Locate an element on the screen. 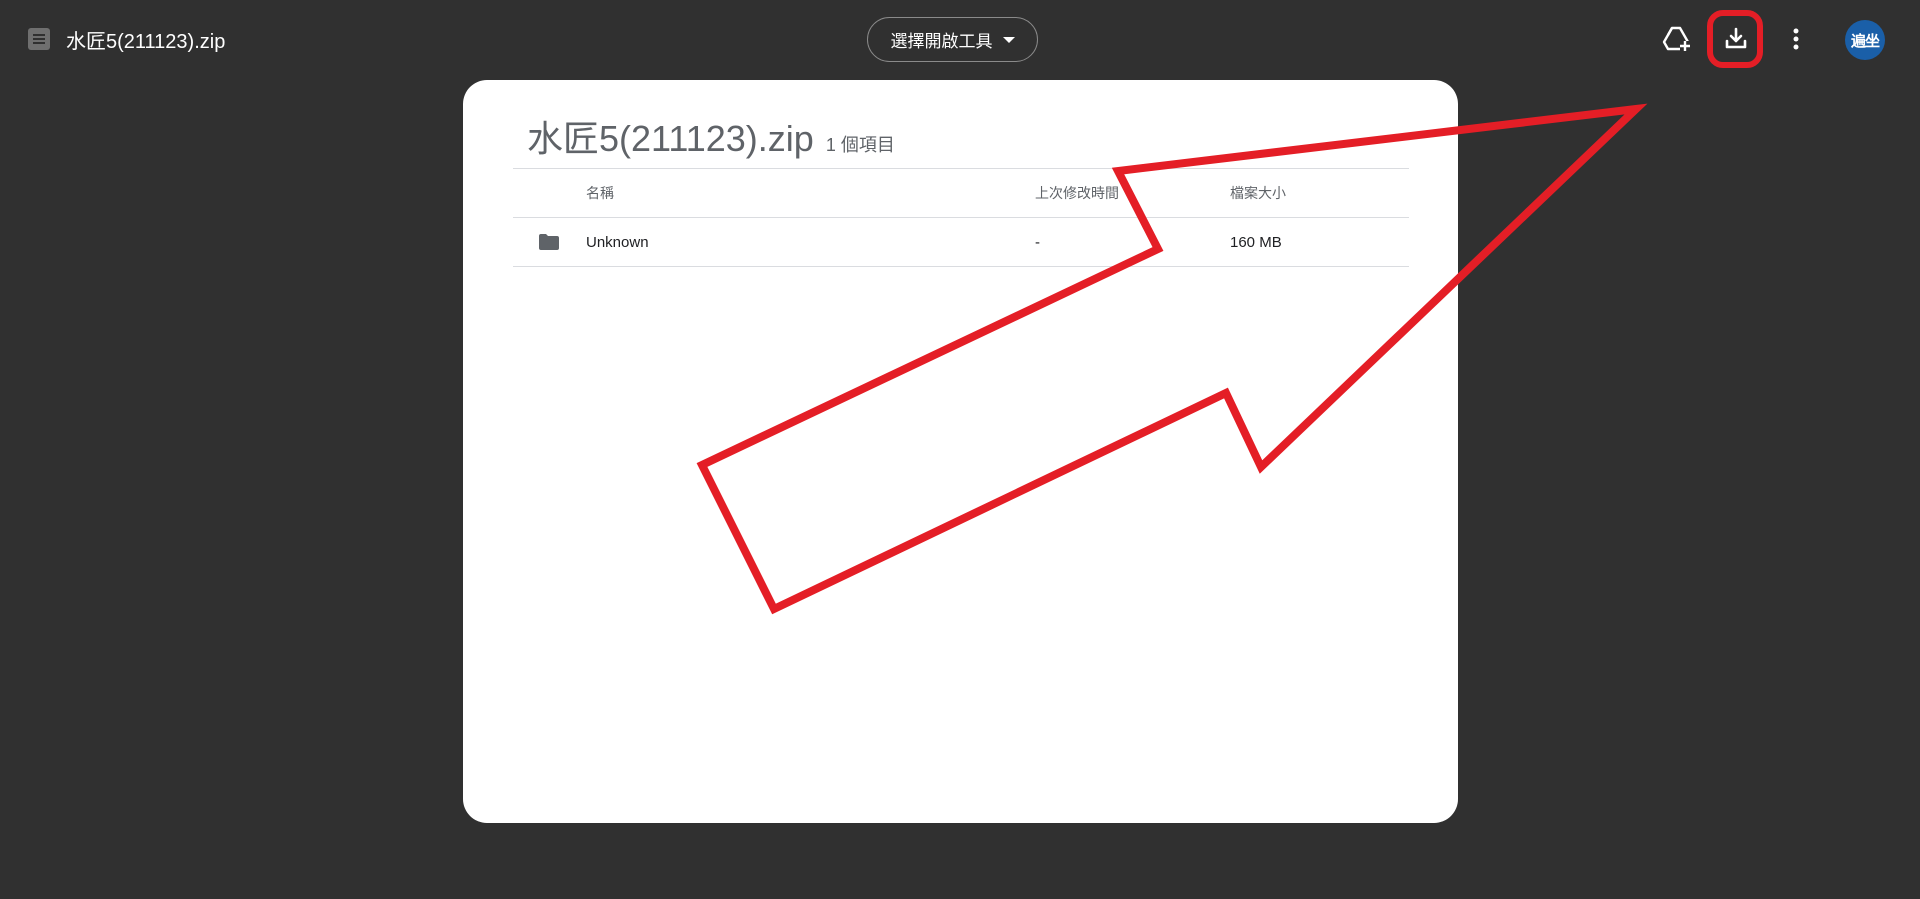 The height and width of the screenshot is (899, 1920). column-header-size: 檔案大小 is located at coordinates (1258, 193).